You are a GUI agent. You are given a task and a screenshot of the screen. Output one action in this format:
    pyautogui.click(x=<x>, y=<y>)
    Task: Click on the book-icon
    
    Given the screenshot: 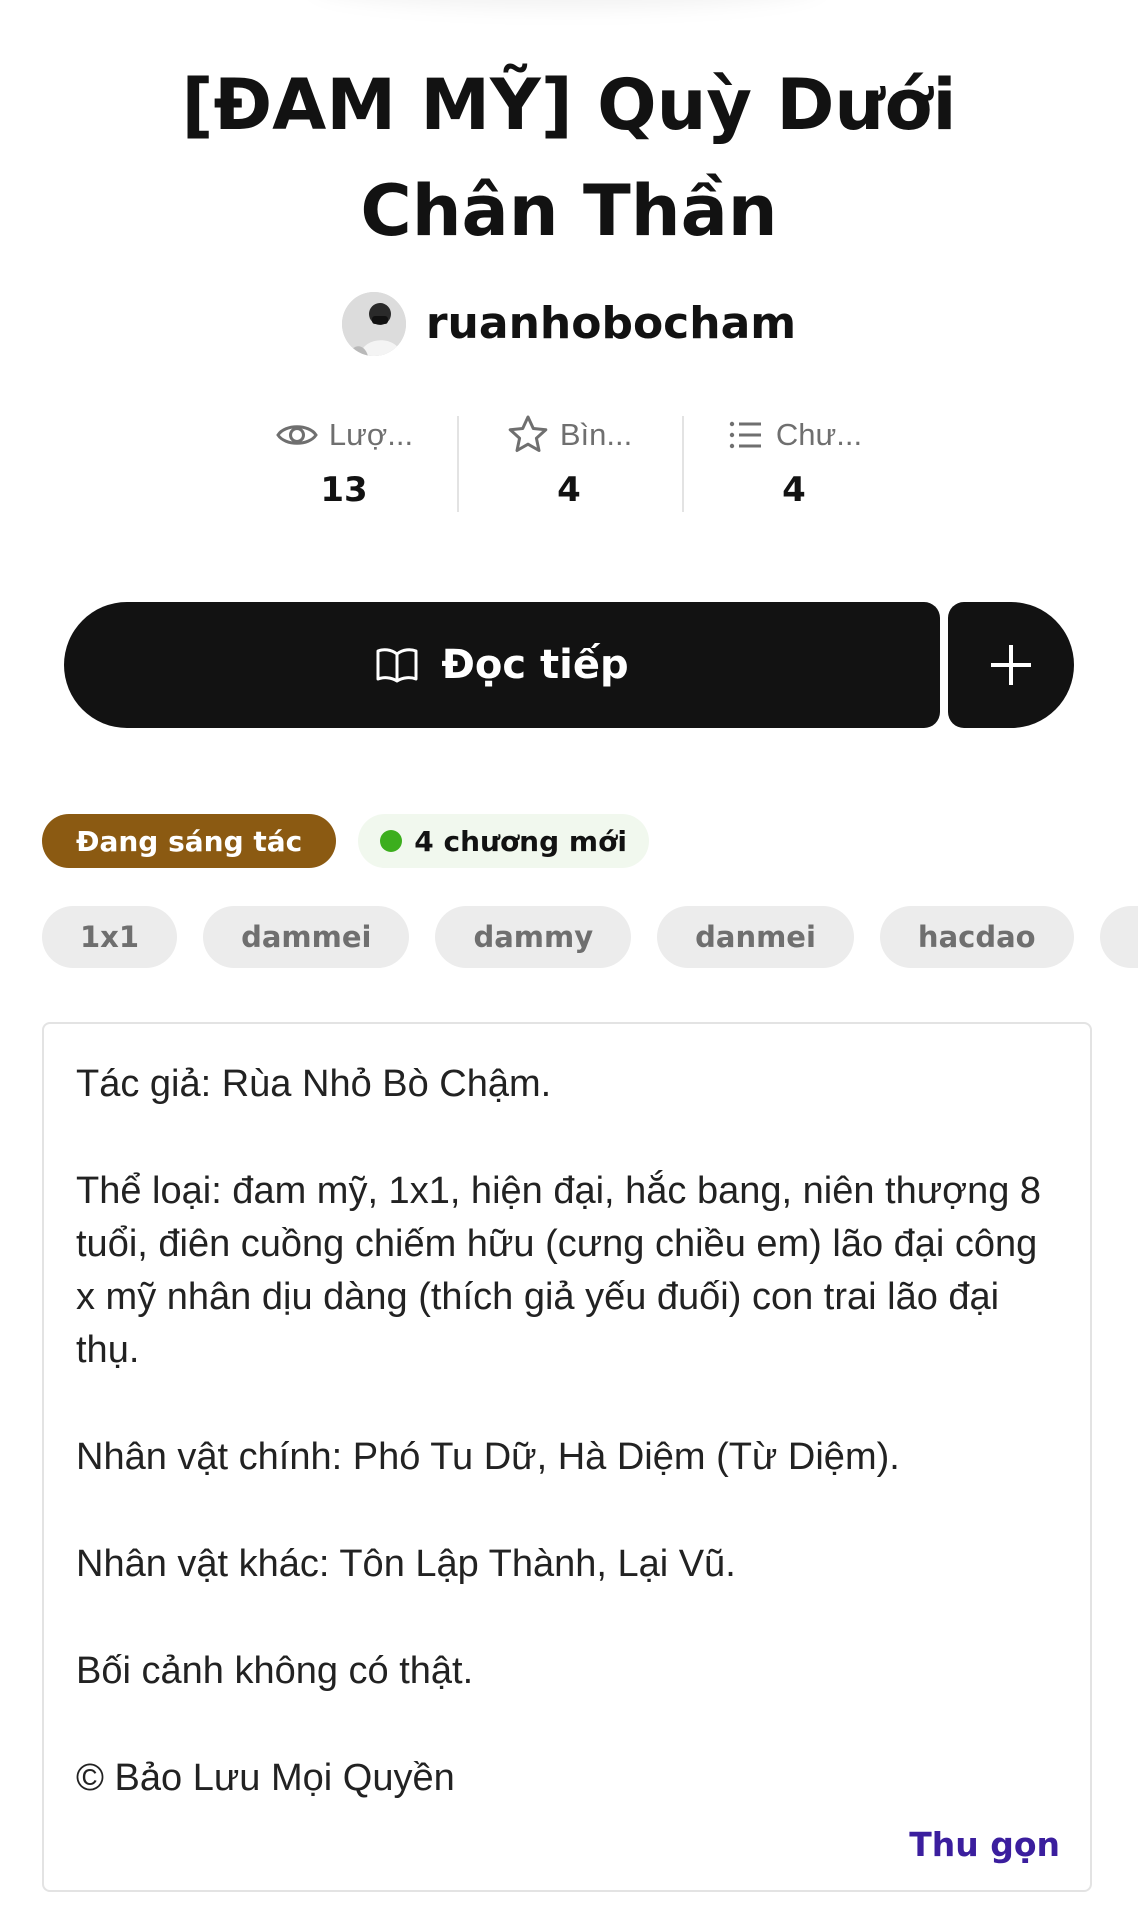 What is the action you would take?
    pyautogui.click(x=397, y=665)
    